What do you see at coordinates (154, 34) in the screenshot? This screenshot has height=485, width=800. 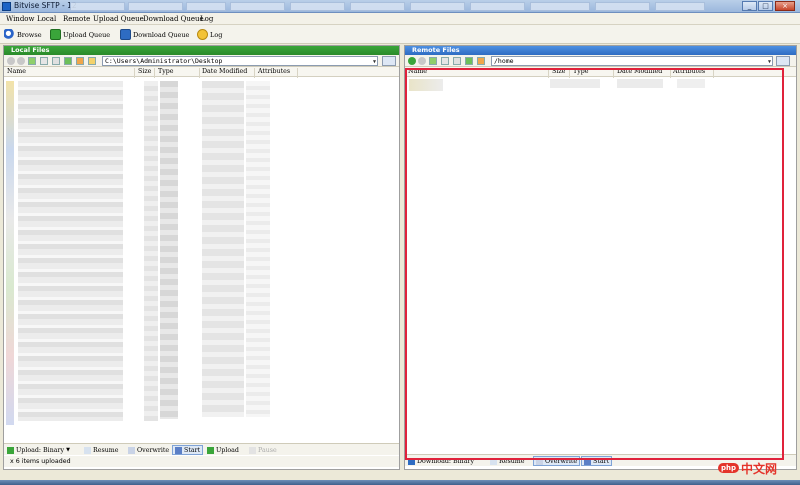 I see `download-queue-button: Download Queue` at bounding box center [154, 34].